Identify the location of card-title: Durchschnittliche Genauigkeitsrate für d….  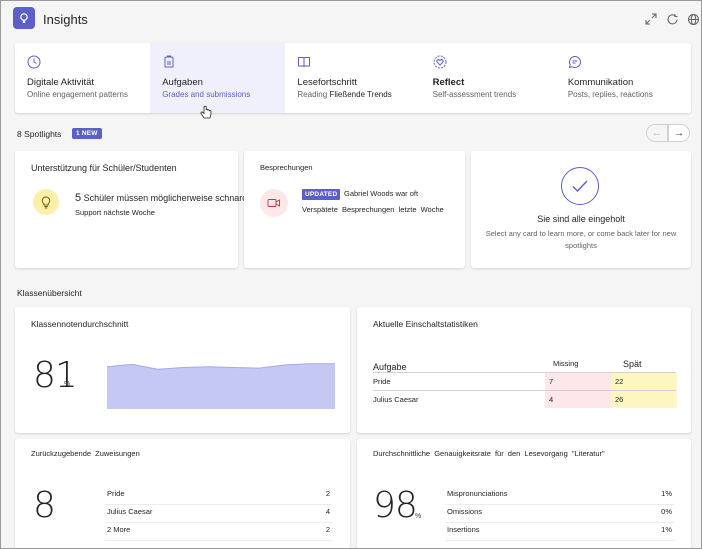
(489, 453).